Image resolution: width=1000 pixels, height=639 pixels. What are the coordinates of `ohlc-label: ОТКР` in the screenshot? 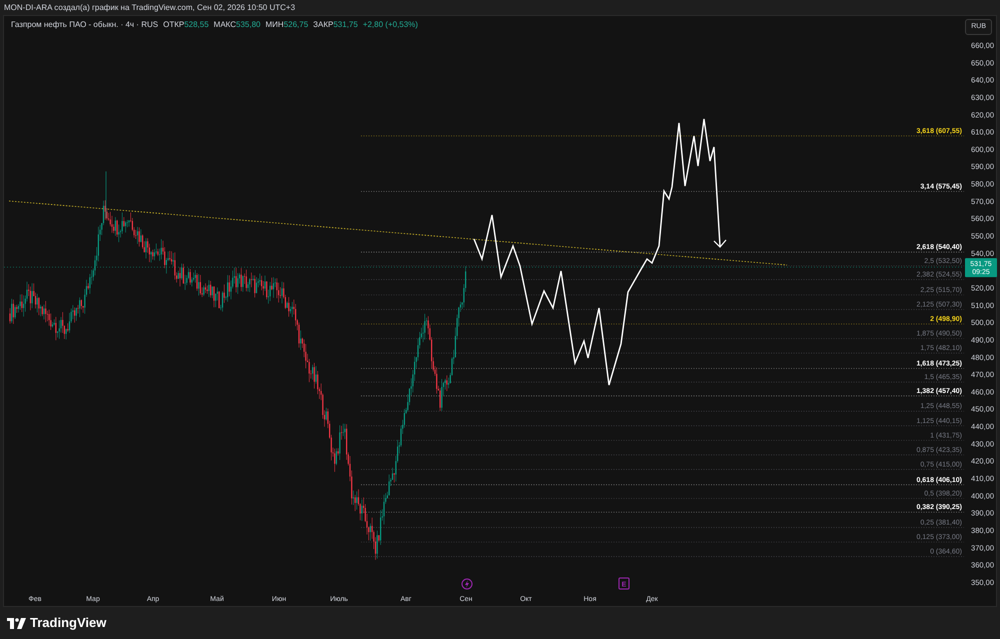 It's located at (173, 25).